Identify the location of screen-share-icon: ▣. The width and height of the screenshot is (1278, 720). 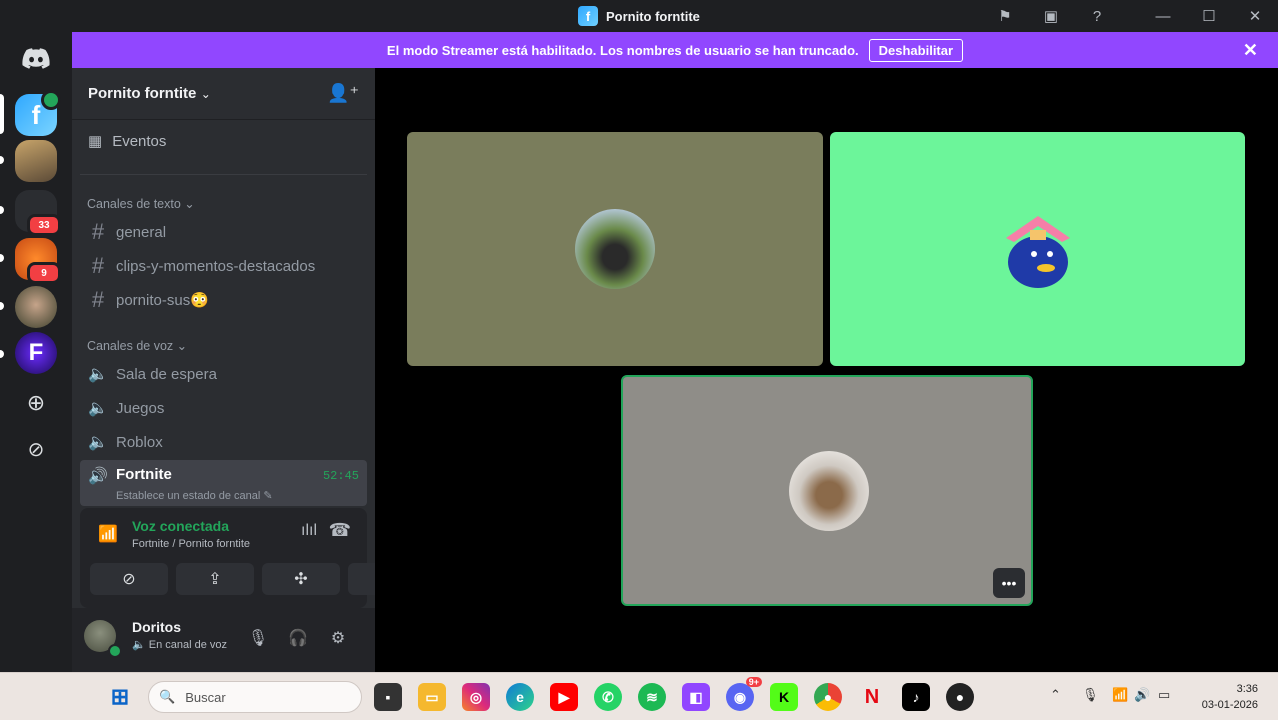
(1051, 16).